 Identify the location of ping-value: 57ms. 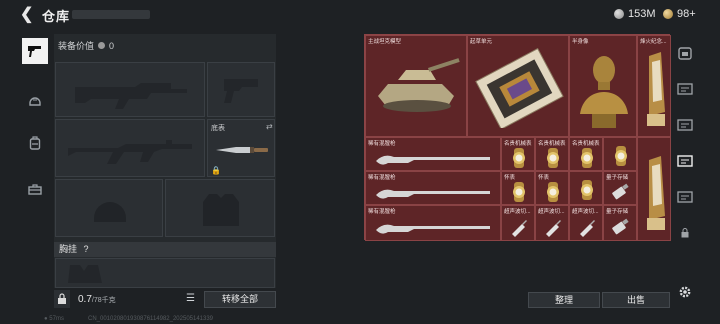
(56, 319).